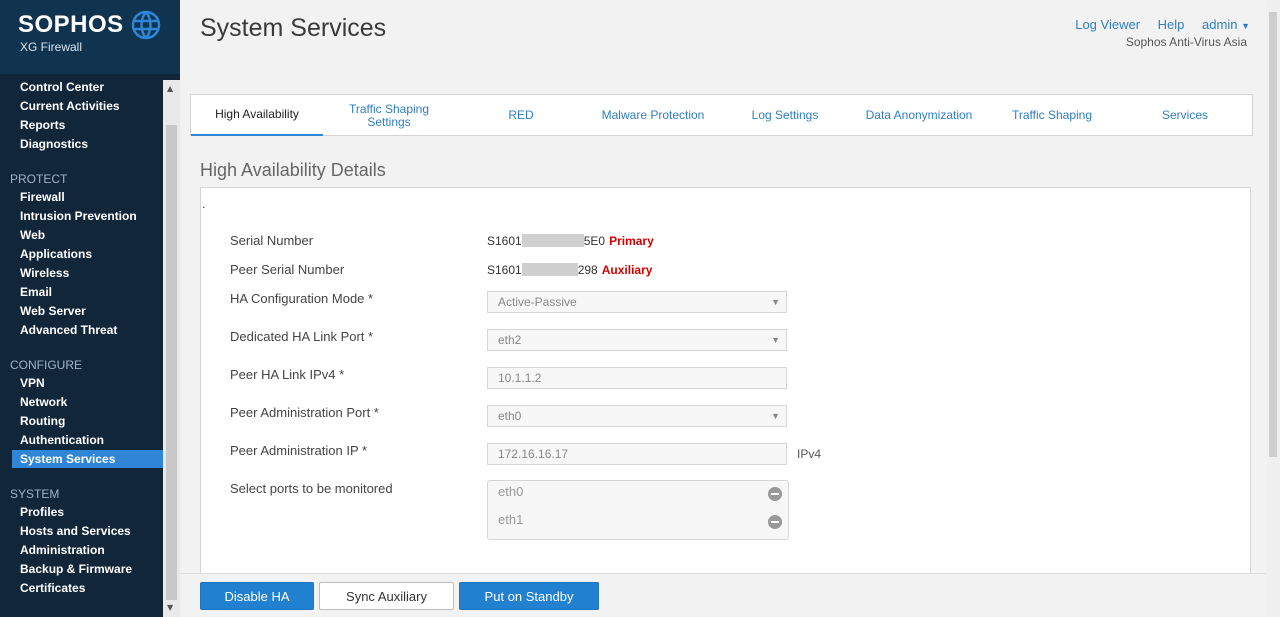 Image resolution: width=1280 pixels, height=617 pixels. Describe the element at coordinates (637, 340) in the screenshot. I see `ha-link-port-select: eth2 ▼` at that location.